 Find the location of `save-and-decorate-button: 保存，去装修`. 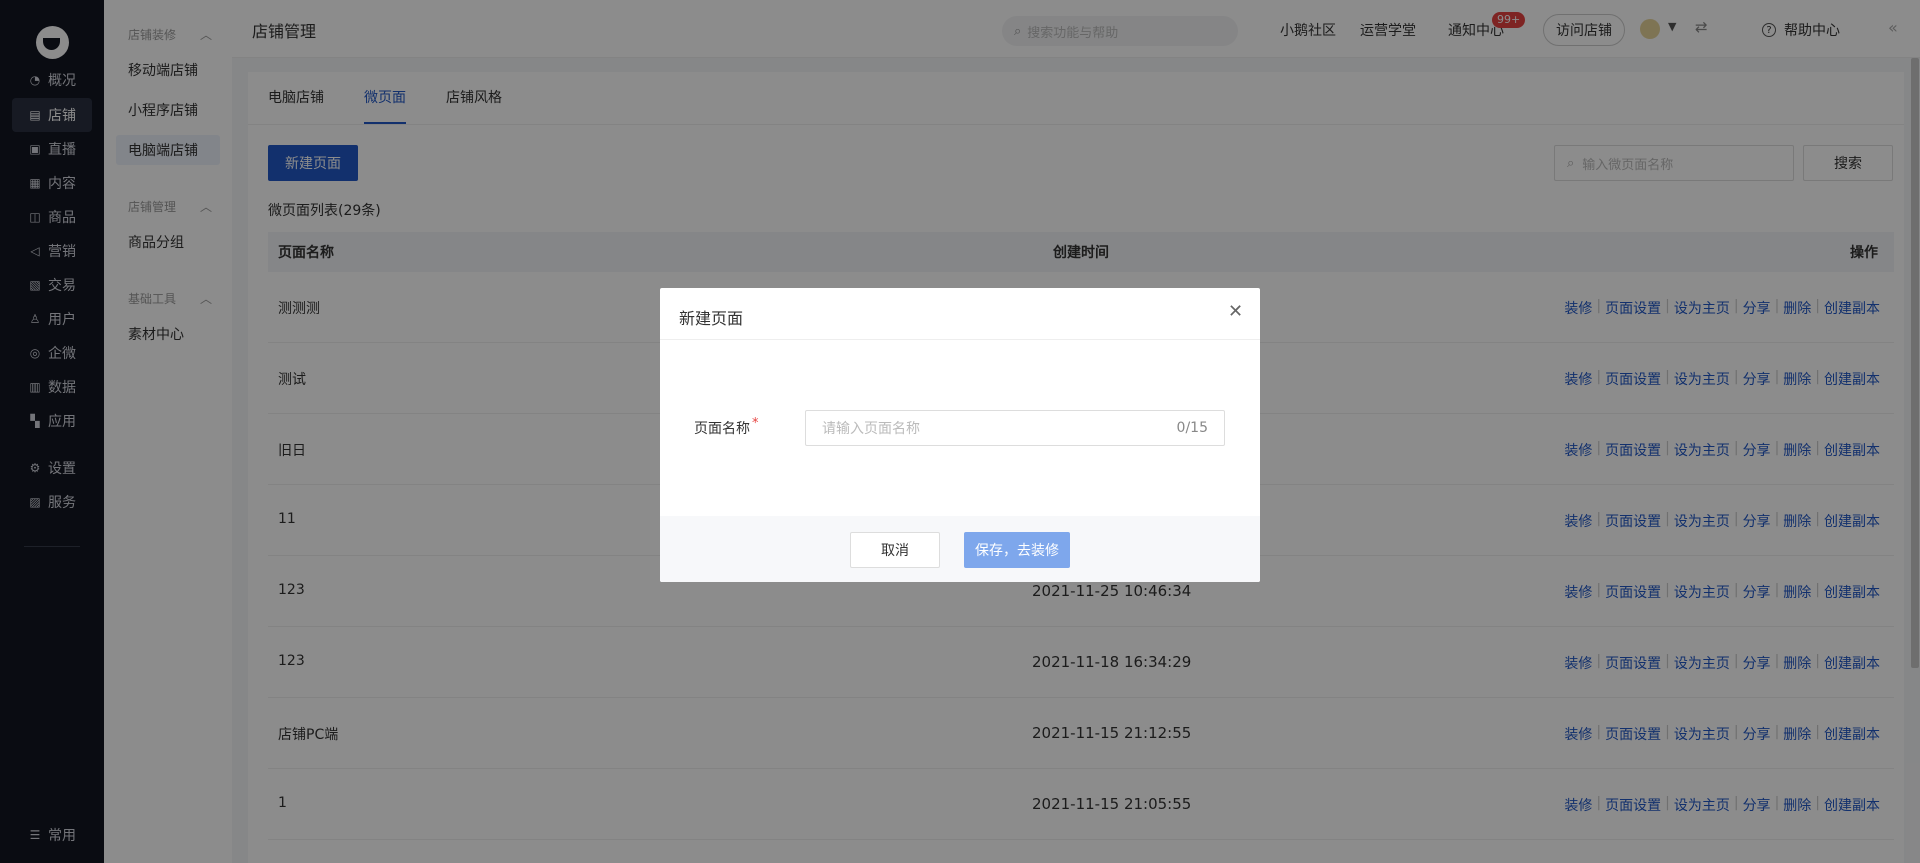

save-and-decorate-button: 保存，去装修 is located at coordinates (1017, 550).